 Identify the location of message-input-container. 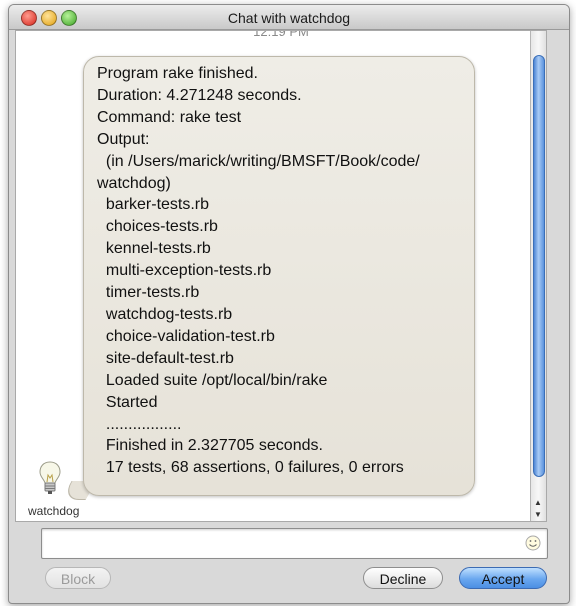
(294, 543).